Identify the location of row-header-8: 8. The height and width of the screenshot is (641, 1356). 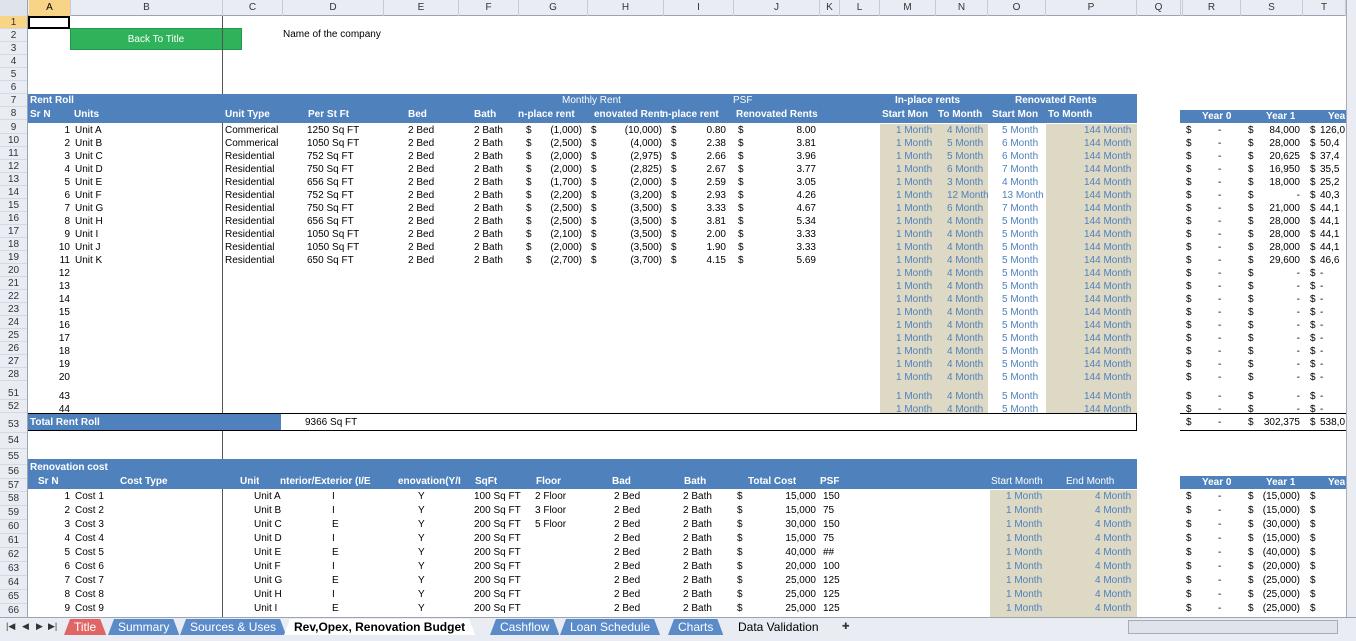
(13, 113).